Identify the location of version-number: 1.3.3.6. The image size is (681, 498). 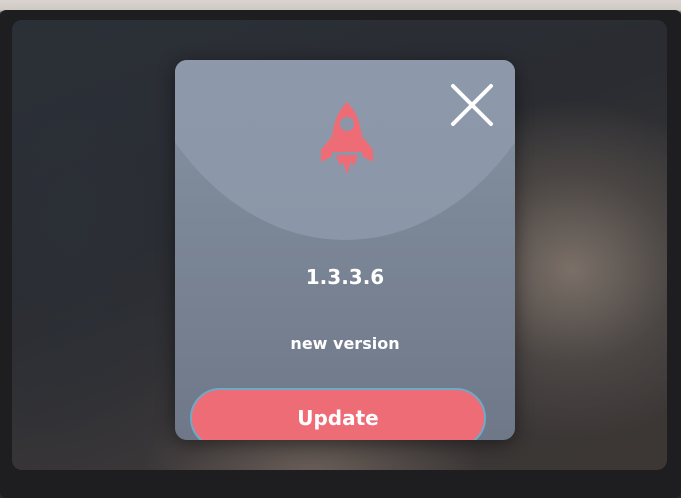
(345, 277).